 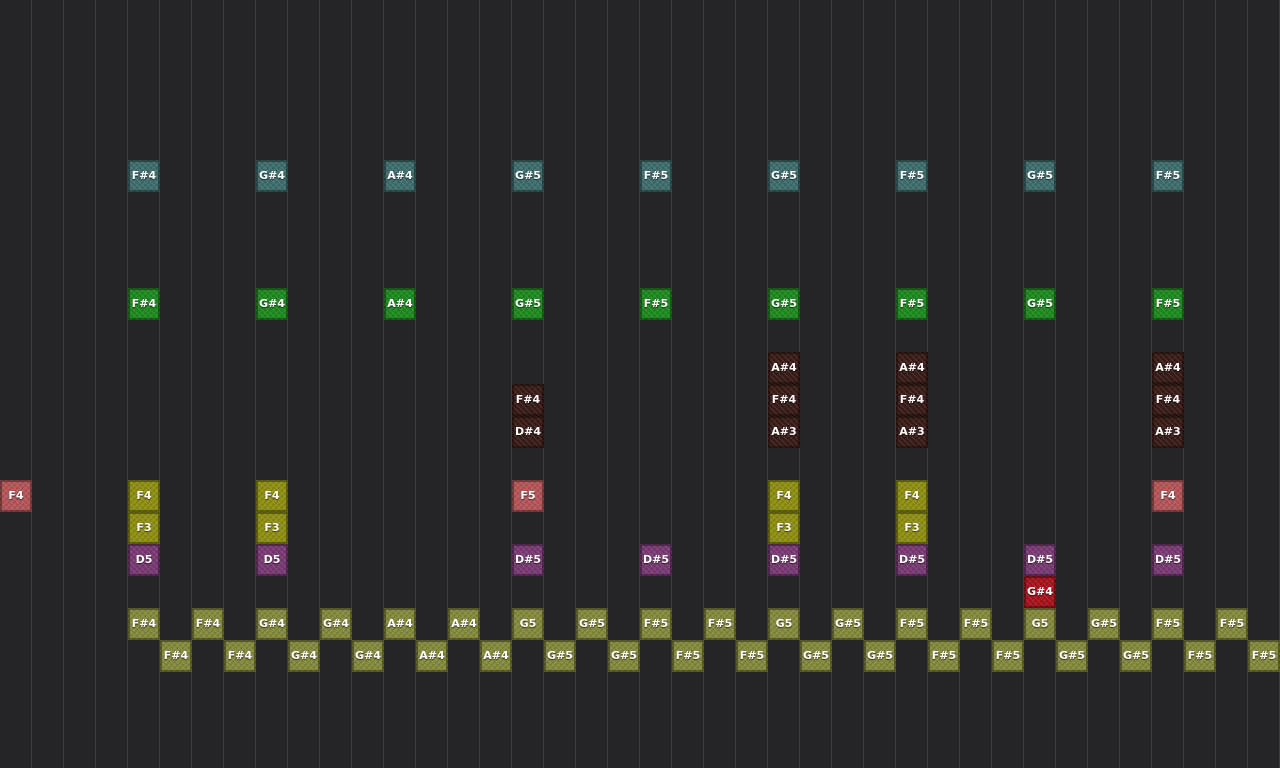 I want to click on note-block: D#4, so click(x=528, y=432).